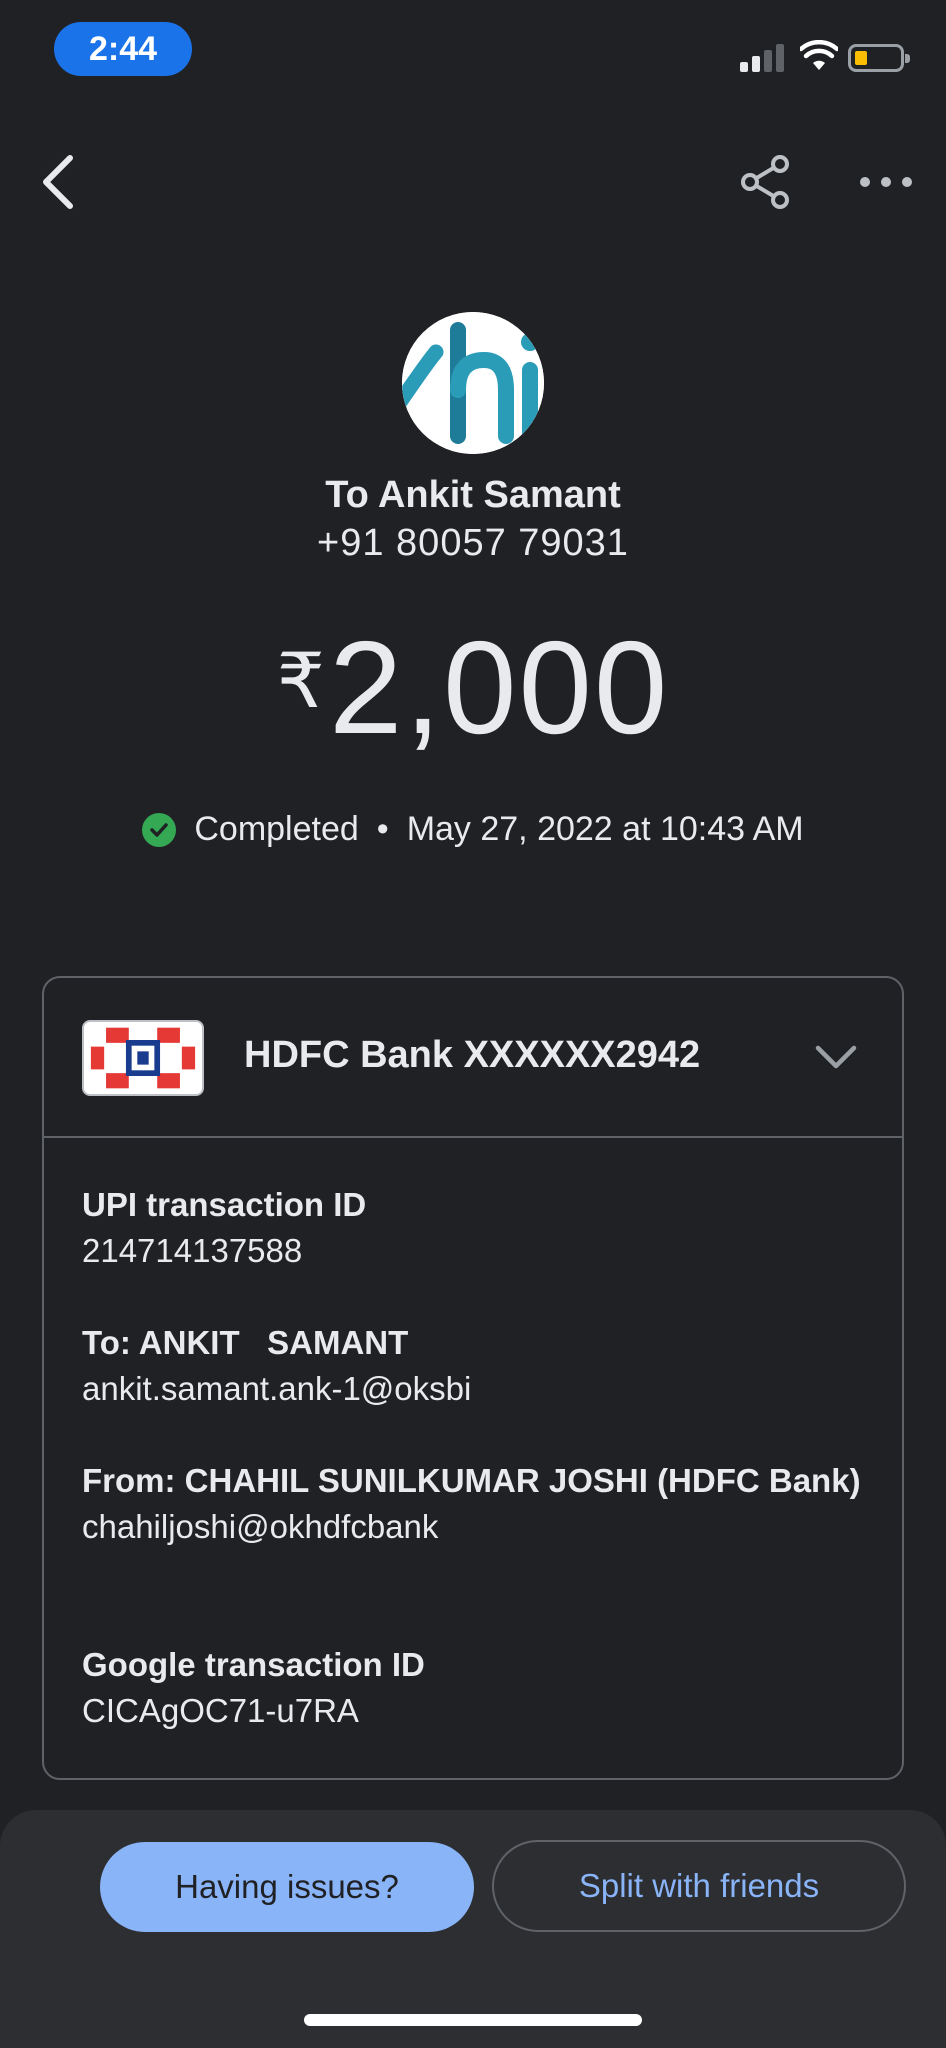 This screenshot has height=2048, width=946. I want to click on recipient-name: To Ankit Samant, so click(473, 495).